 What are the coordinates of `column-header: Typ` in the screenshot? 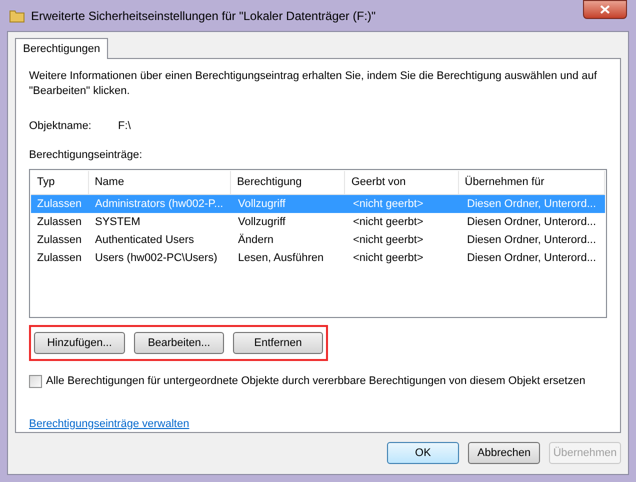 It's located at (60, 182).